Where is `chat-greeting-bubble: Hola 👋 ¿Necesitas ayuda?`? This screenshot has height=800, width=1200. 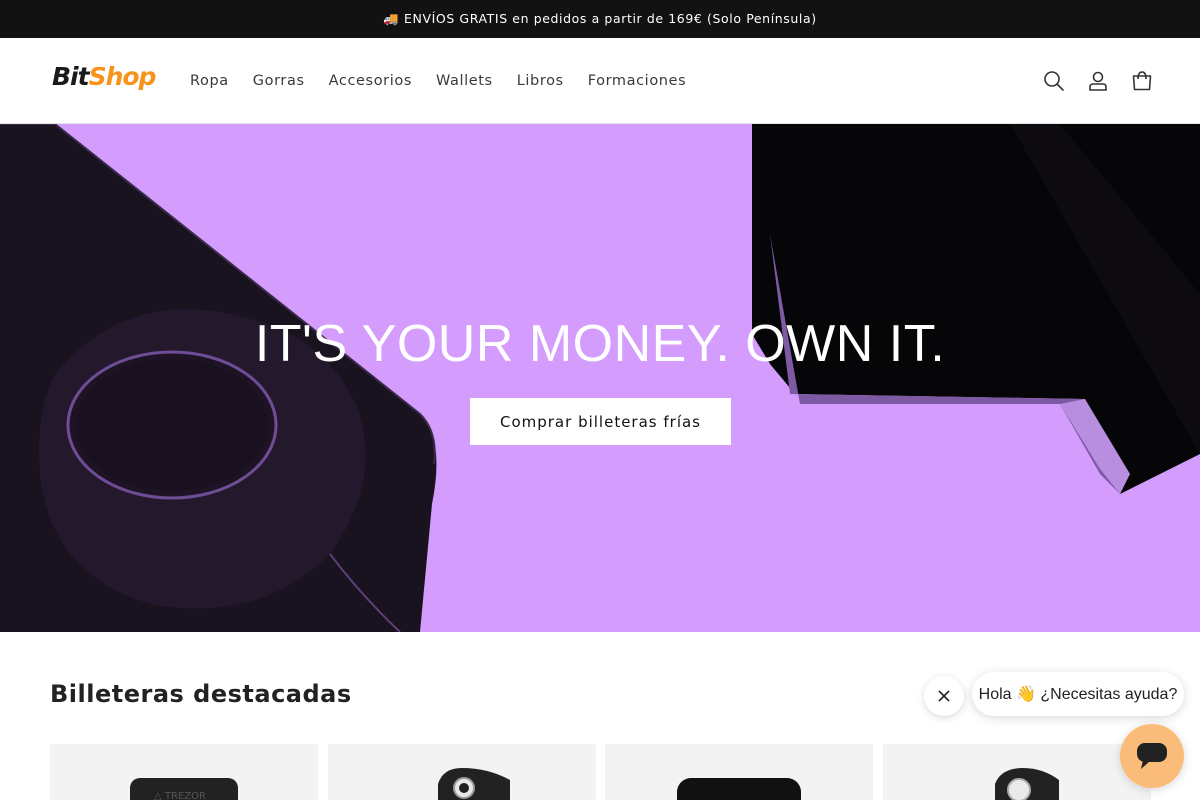 chat-greeting-bubble: Hola 👋 ¿Necesitas ayuda? is located at coordinates (1078, 694).